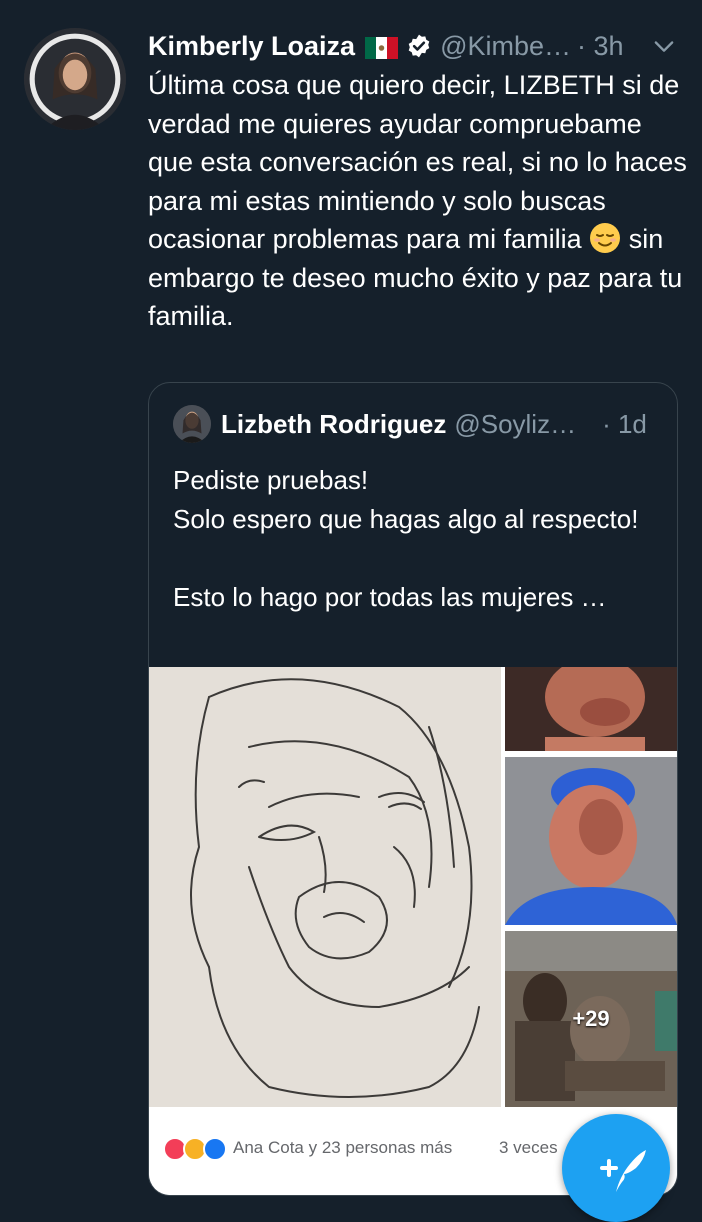 The image size is (702, 1222). Describe the element at coordinates (419, 46) in the screenshot. I see `verified-badge-icon` at that location.